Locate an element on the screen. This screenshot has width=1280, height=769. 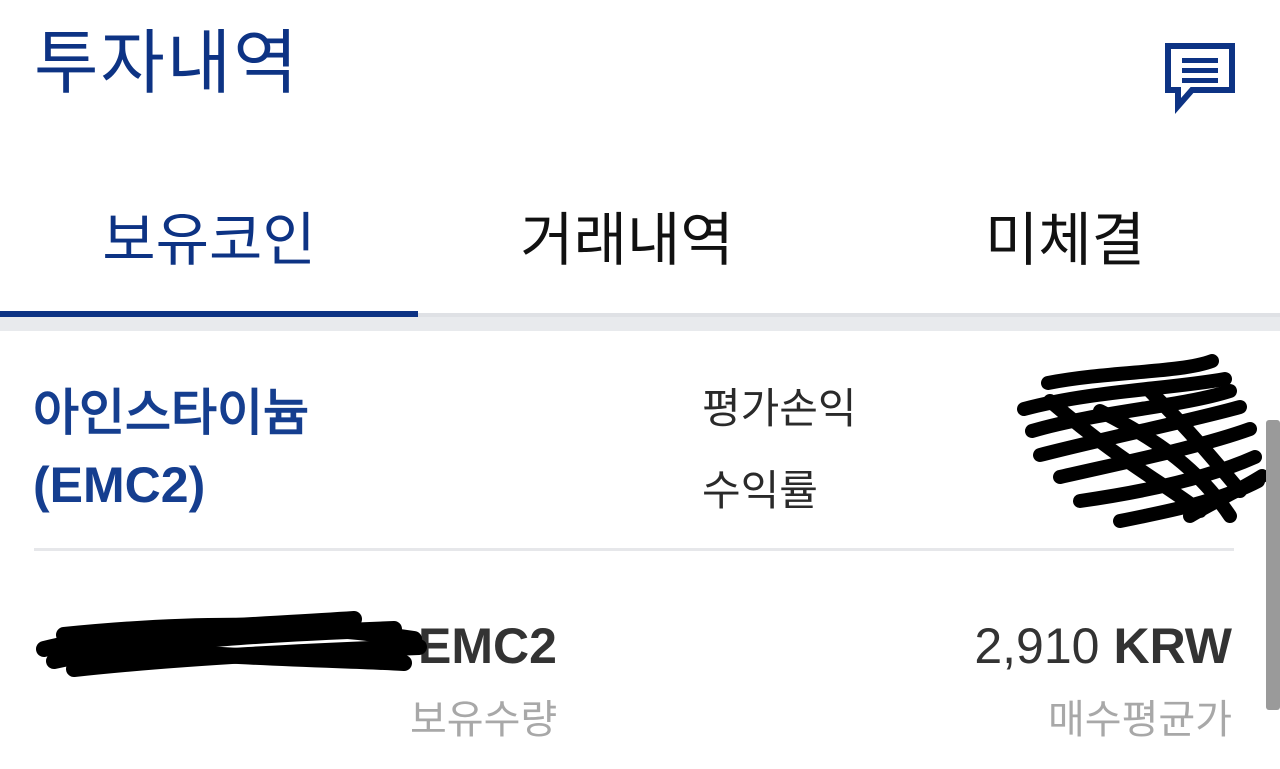
chat-button is located at coordinates (1201, 76).